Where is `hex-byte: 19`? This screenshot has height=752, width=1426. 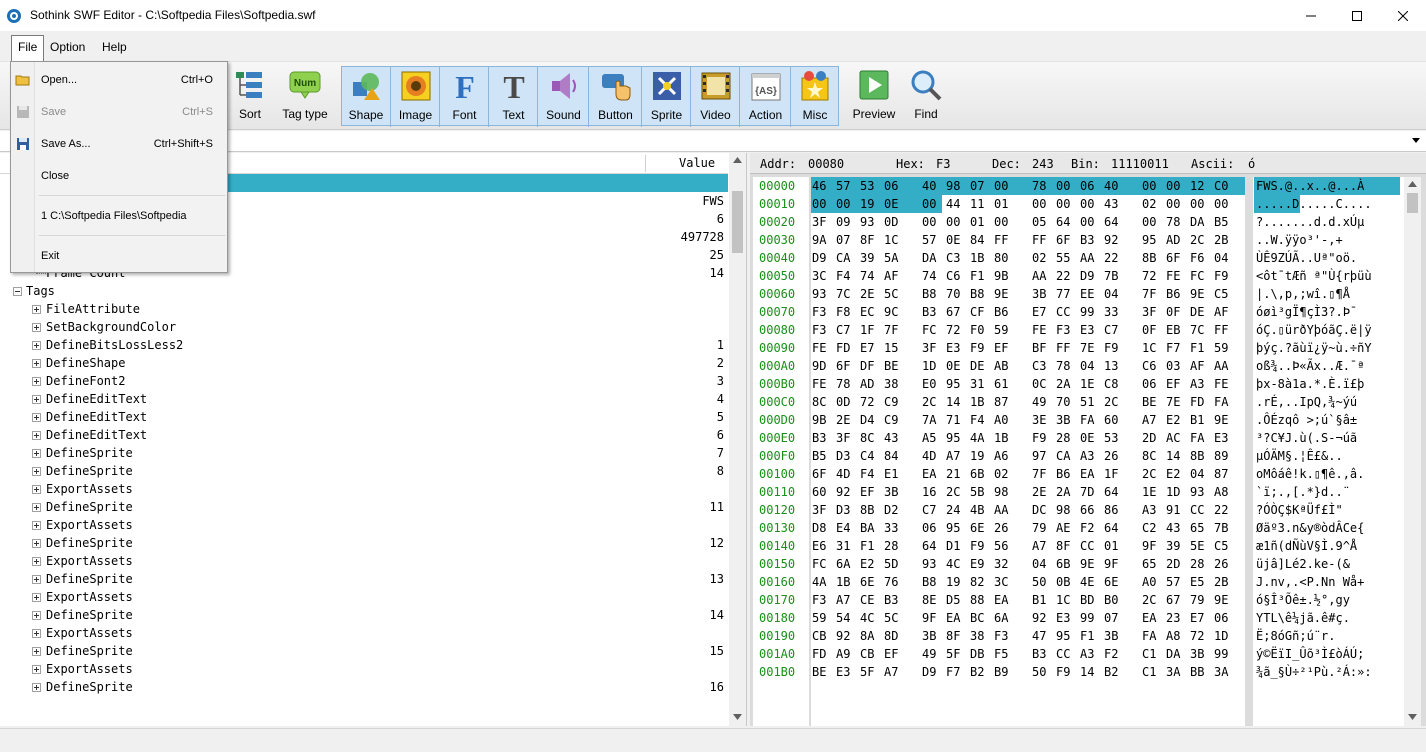
hex-byte: 19 is located at coordinates (953, 582).